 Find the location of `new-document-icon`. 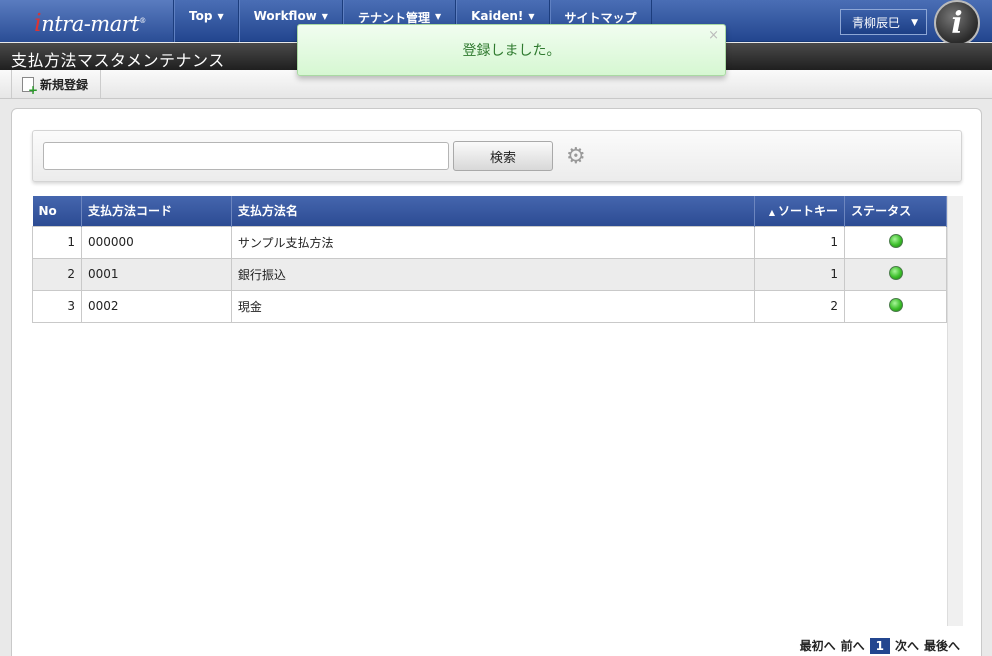

new-document-icon is located at coordinates (30, 86).